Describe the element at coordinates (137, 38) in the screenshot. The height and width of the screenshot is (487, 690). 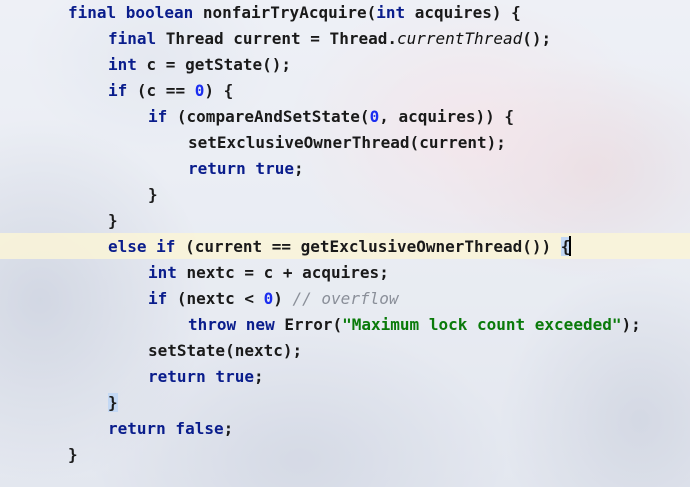
I see `code-token: final` at that location.